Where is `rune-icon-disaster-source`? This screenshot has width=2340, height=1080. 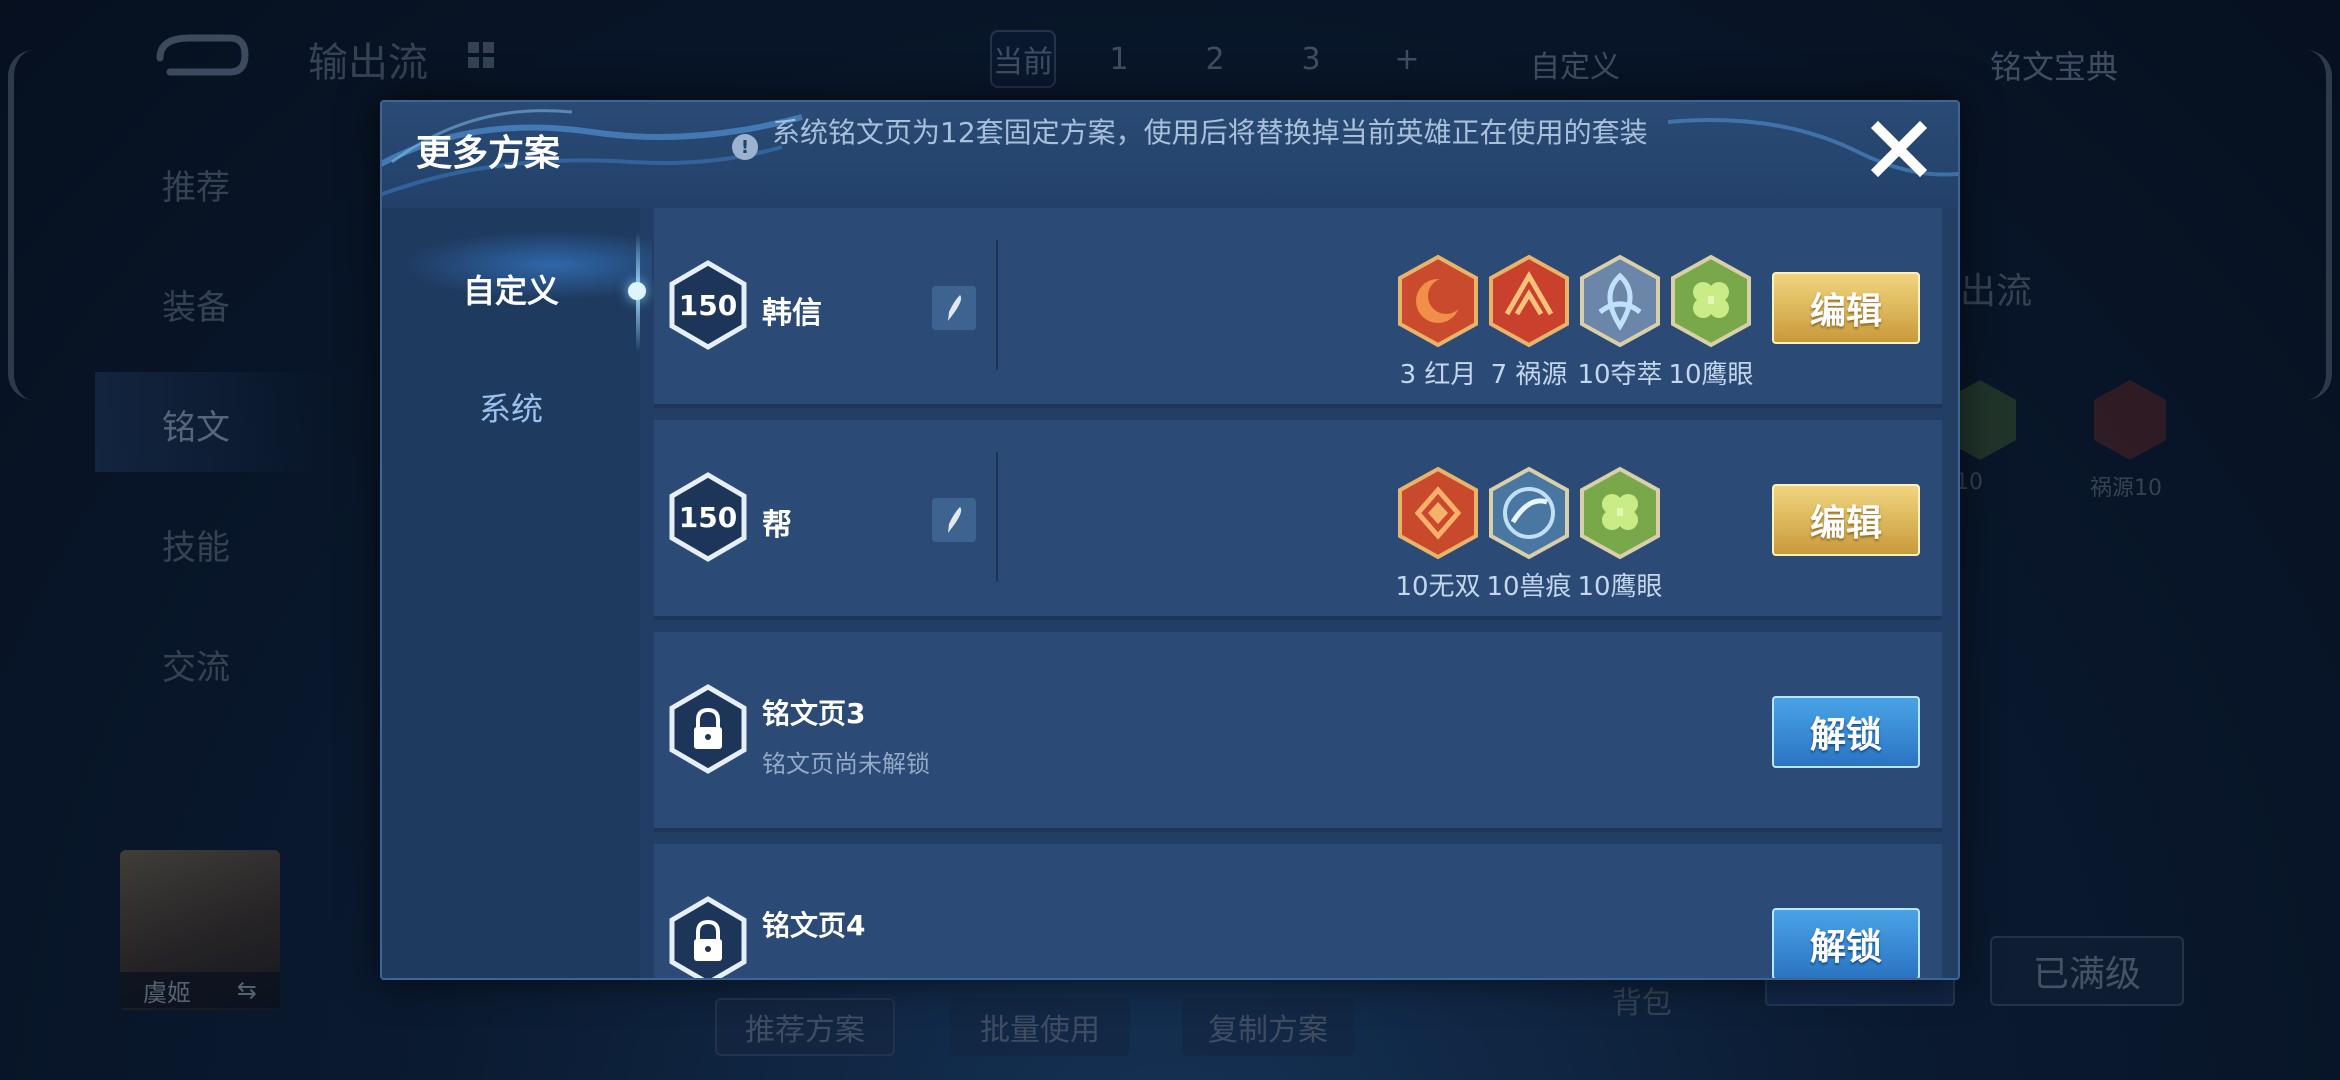 rune-icon-disaster-source is located at coordinates (1529, 301).